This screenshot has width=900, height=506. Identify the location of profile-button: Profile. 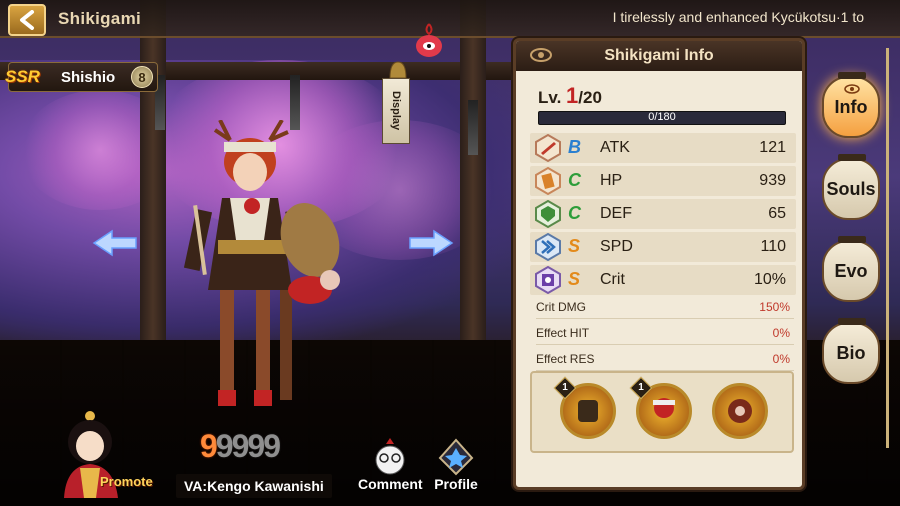
(456, 468).